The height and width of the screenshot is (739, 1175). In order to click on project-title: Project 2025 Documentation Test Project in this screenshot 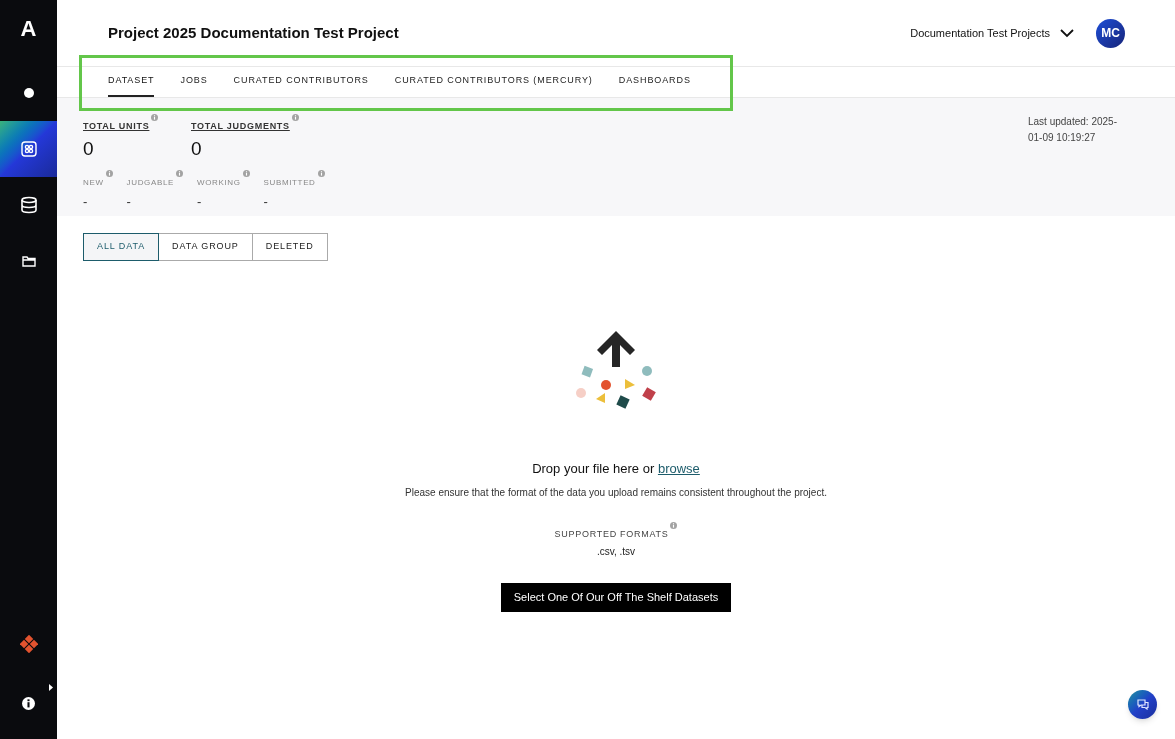, I will do `click(253, 32)`.